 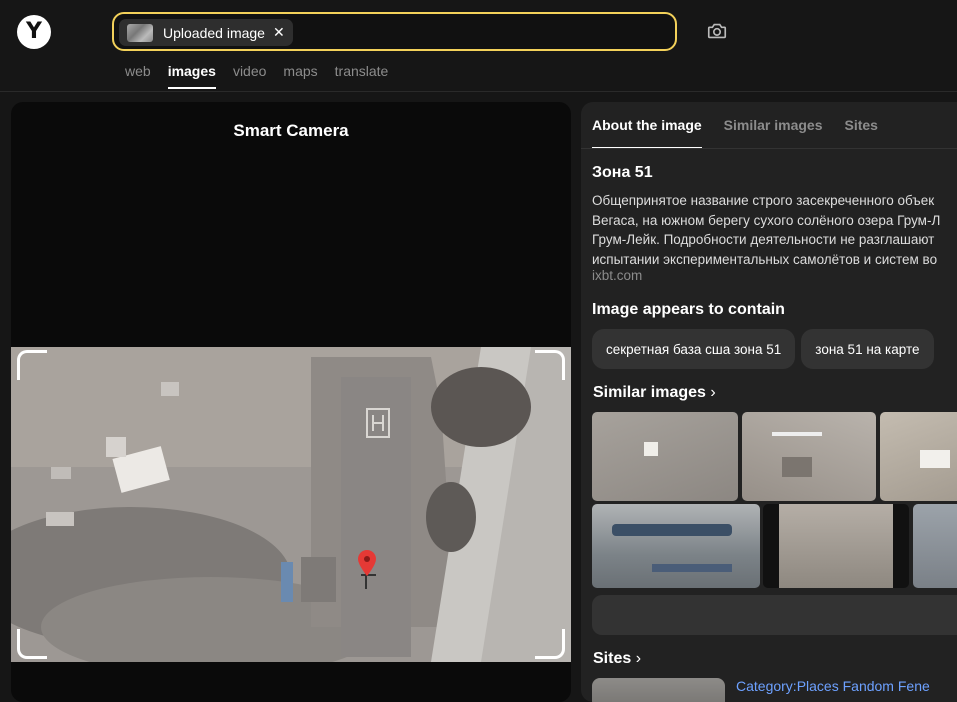 I want to click on smart-camera-title: Smart Camera, so click(x=291, y=130).